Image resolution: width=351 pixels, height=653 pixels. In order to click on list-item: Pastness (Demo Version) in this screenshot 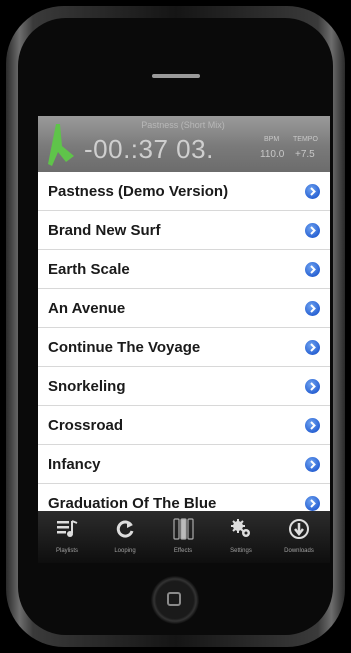, I will do `click(184, 191)`.